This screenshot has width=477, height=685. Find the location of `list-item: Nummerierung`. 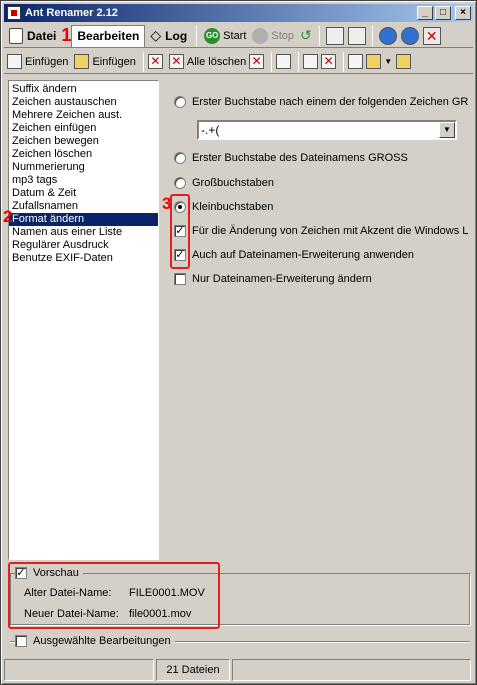

list-item: Nummerierung is located at coordinates (83, 167).